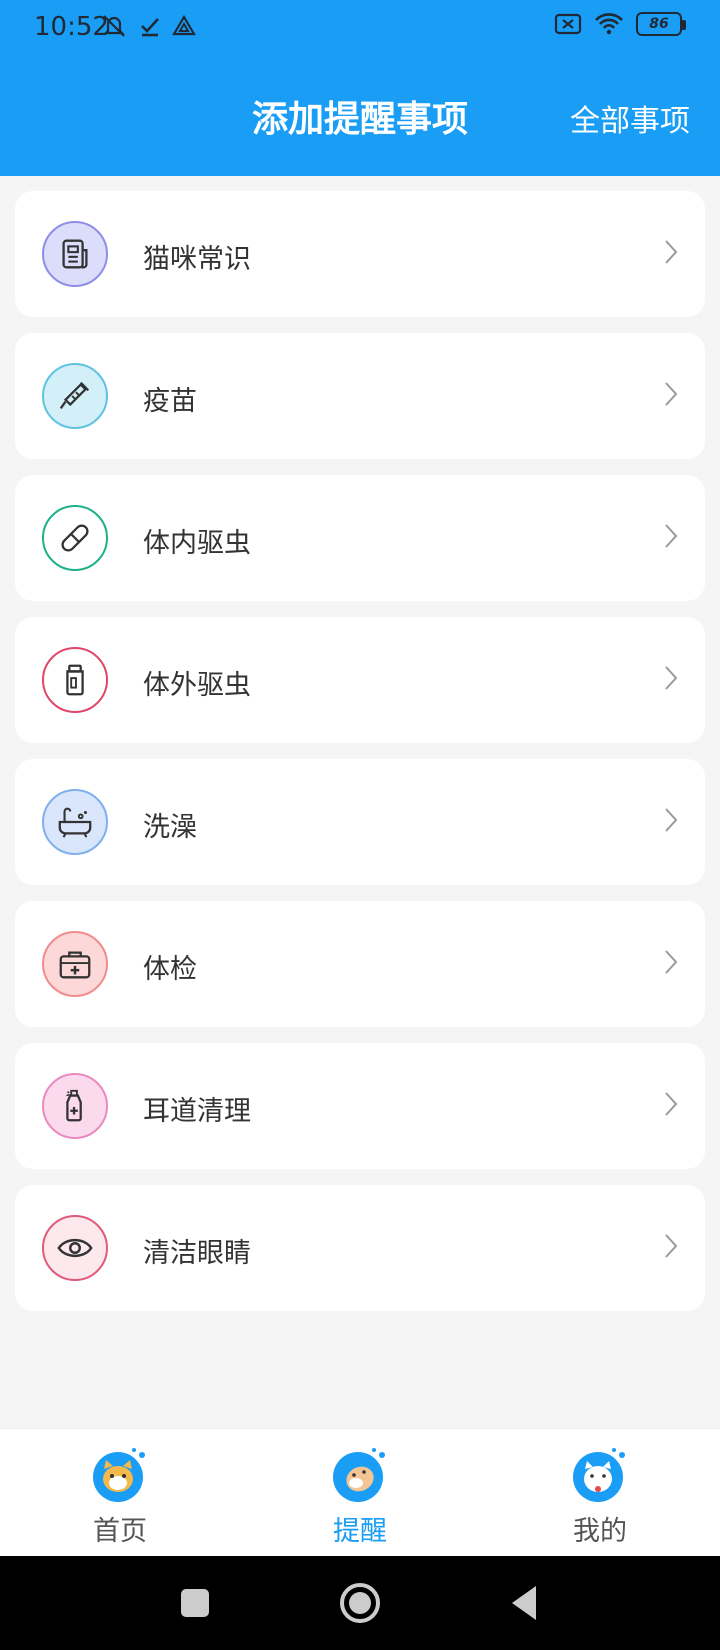  Describe the element at coordinates (609, 24) in the screenshot. I see `wifi-icon` at that location.